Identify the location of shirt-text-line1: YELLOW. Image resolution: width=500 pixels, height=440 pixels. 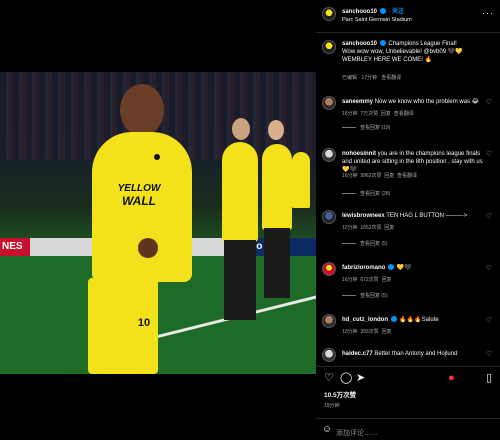
(139, 188).